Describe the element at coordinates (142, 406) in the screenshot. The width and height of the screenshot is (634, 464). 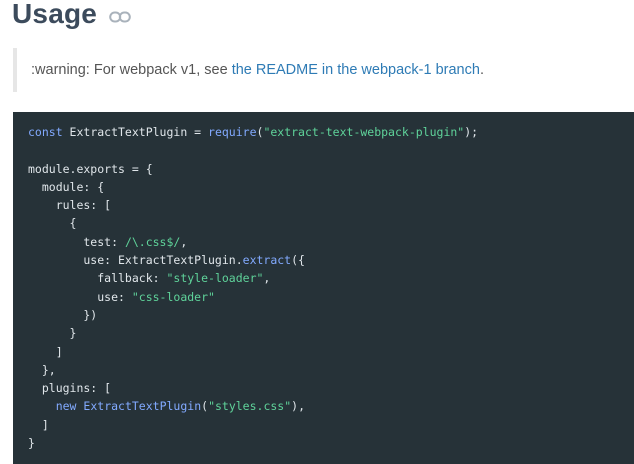
I see `code-token: ExtractTextPlugin` at that location.